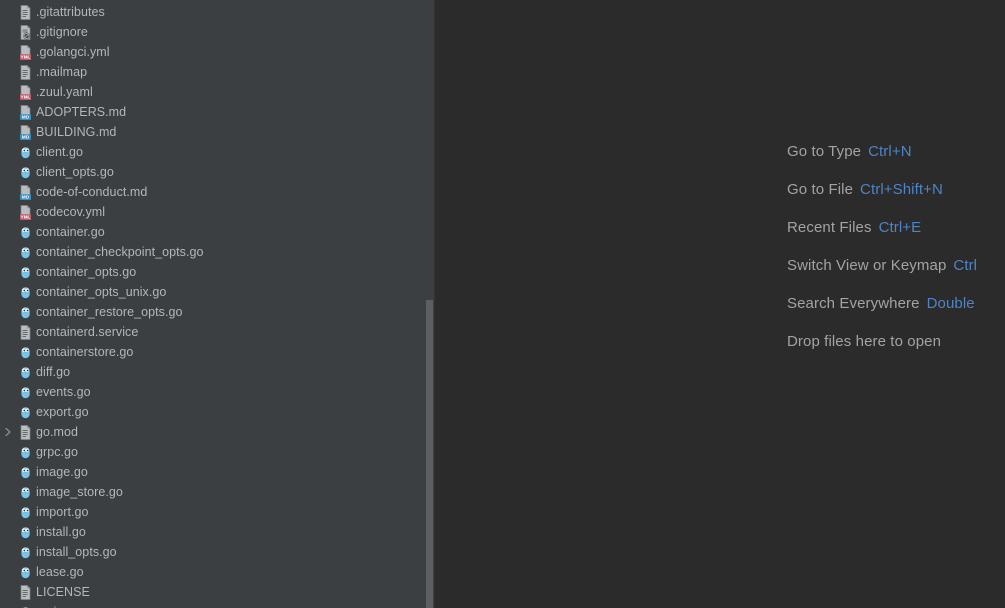 Image resolution: width=1005 pixels, height=608 pixels. I want to click on tree-row-label: export.go, so click(62, 412).